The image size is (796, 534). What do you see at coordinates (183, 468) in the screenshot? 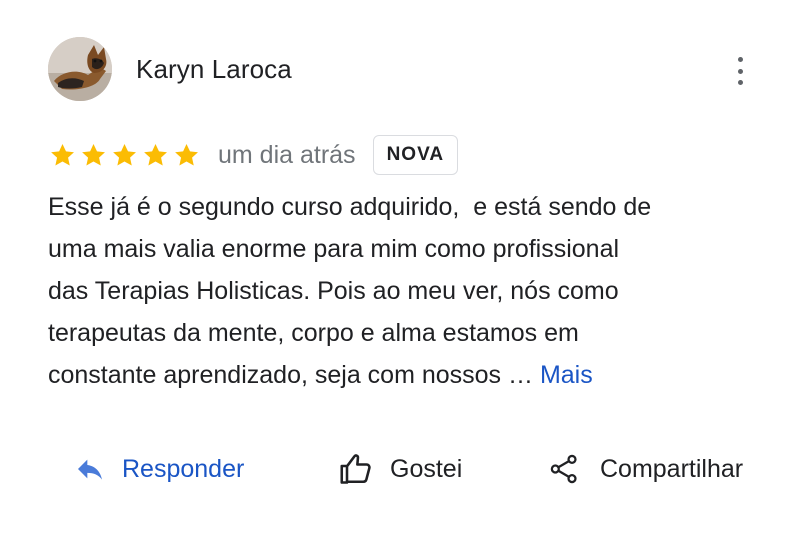
I see `reply-label: Responder` at bounding box center [183, 468].